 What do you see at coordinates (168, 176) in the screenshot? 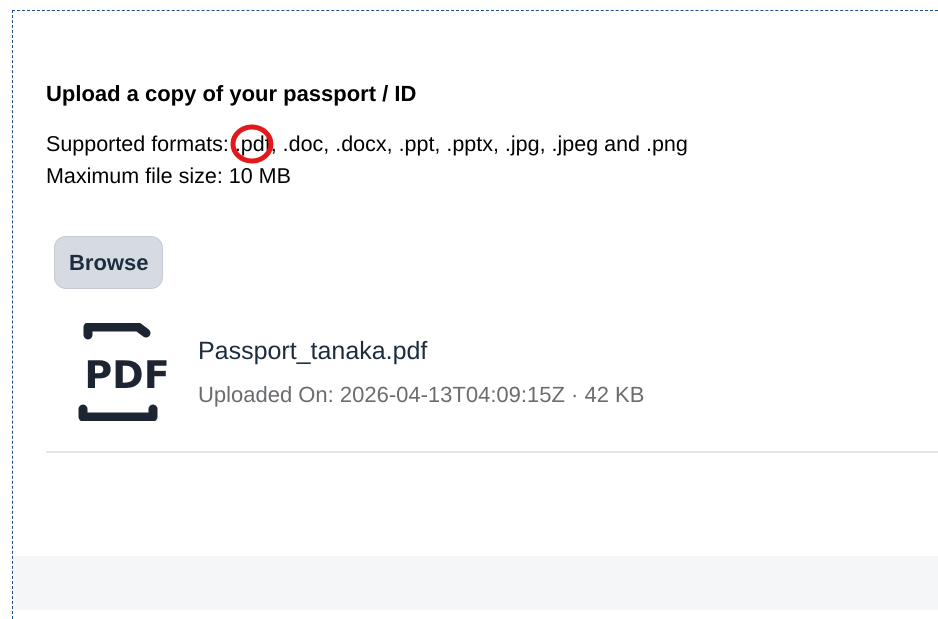
I see `max-file-size-text: Maximum file size: 10 MB` at bounding box center [168, 176].